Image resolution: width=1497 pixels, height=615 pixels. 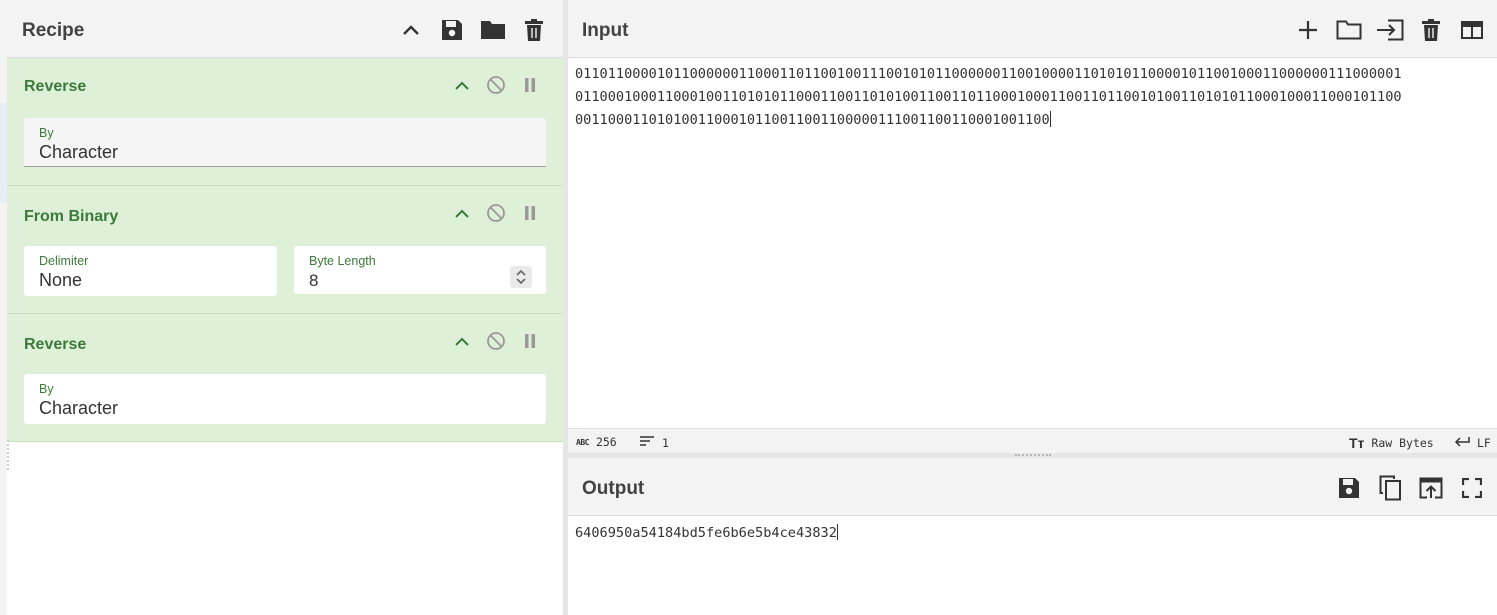 I want to click on field-label: Delimiter, so click(x=64, y=261).